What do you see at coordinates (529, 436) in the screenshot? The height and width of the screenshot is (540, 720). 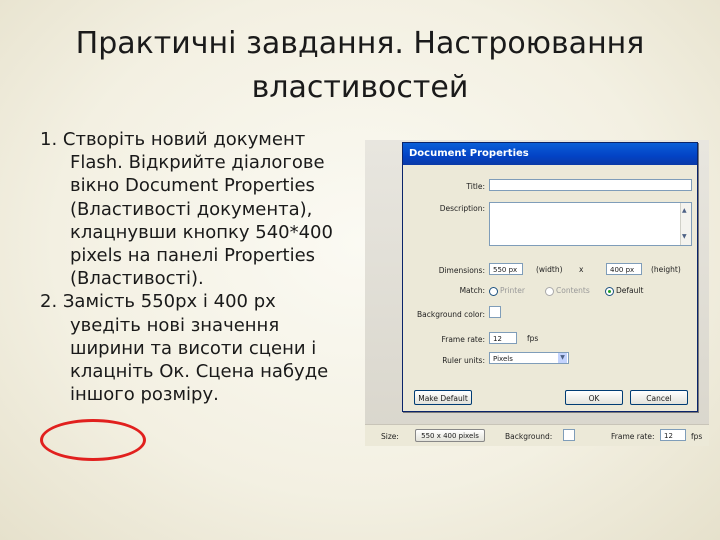 I see `background-label: Background:` at bounding box center [529, 436].